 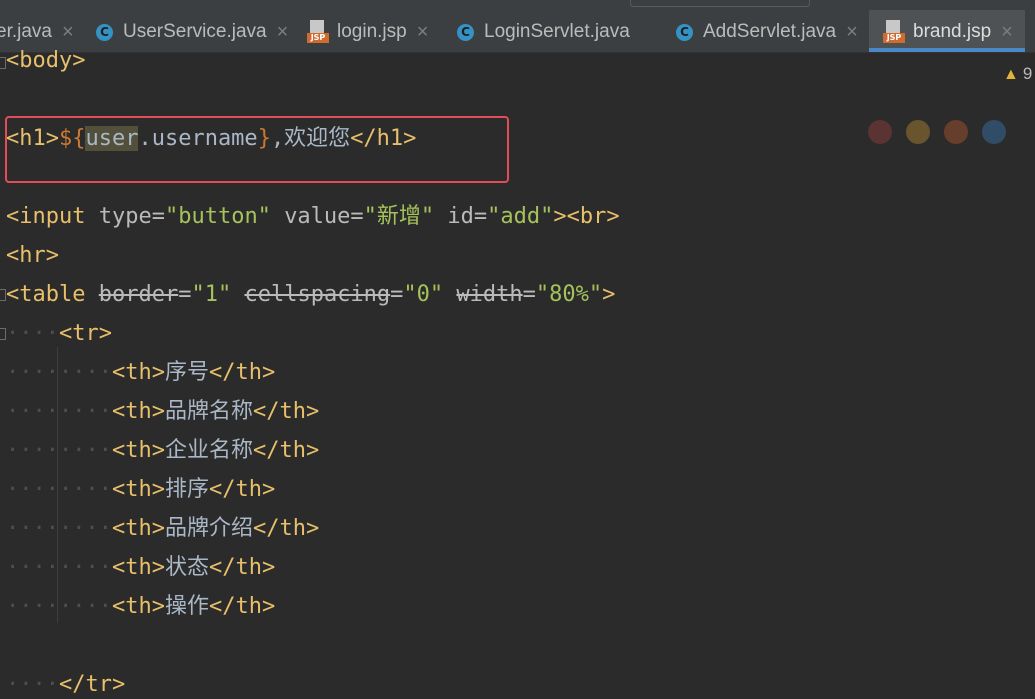 What do you see at coordinates (372, 31) in the screenshot?
I see `tab-label: login.jsp` at bounding box center [372, 31].